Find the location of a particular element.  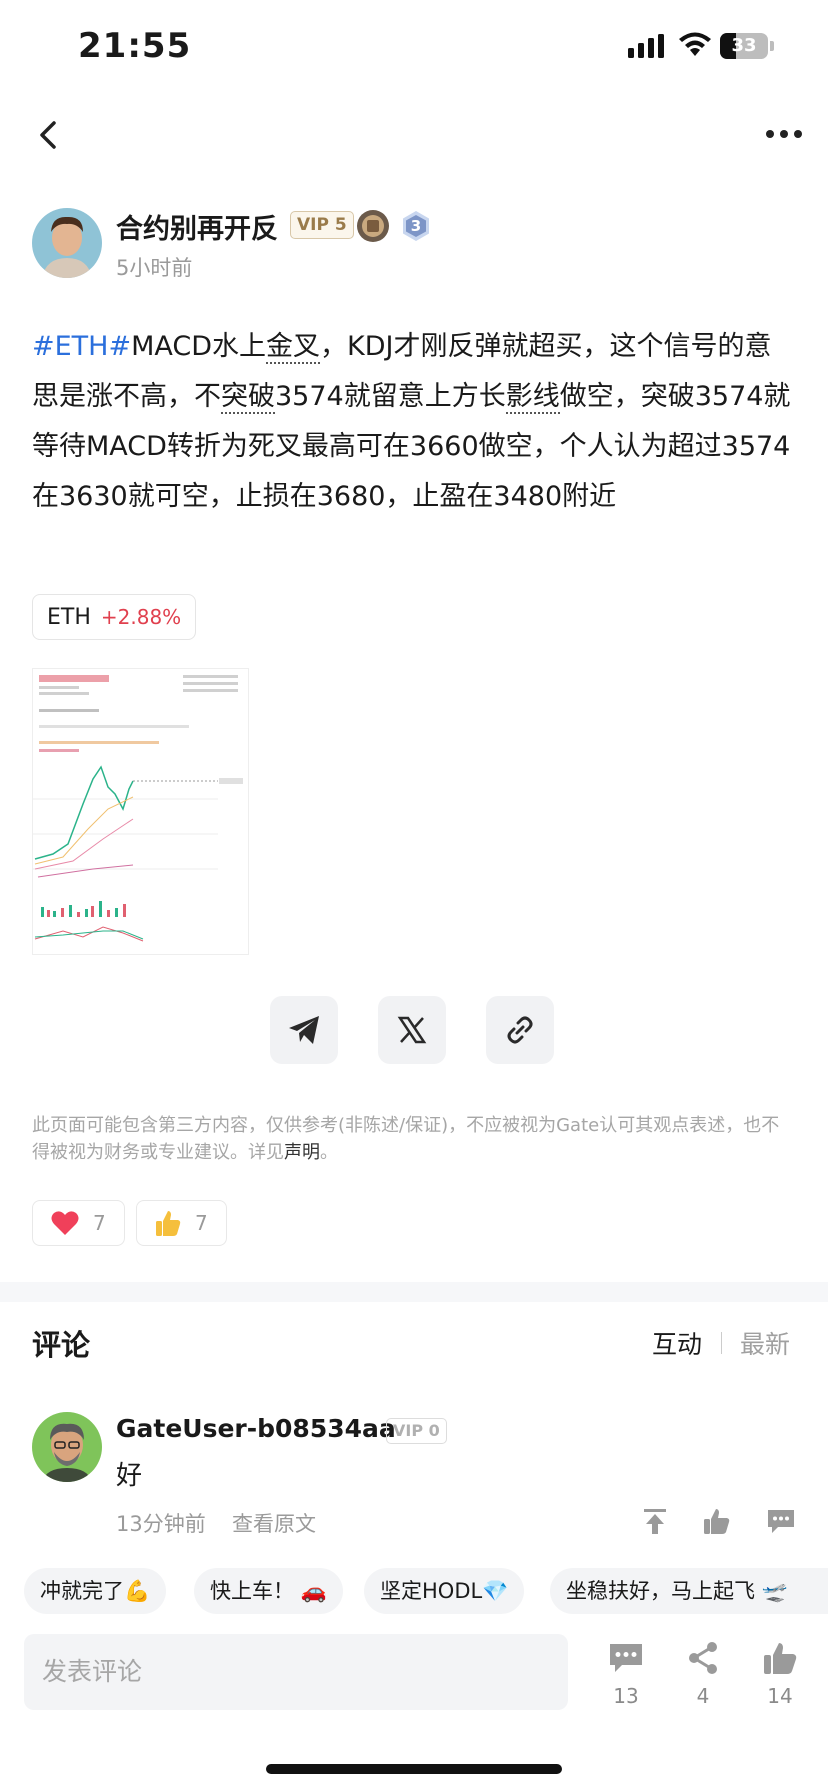

share-icon is located at coordinates (703, 1658).